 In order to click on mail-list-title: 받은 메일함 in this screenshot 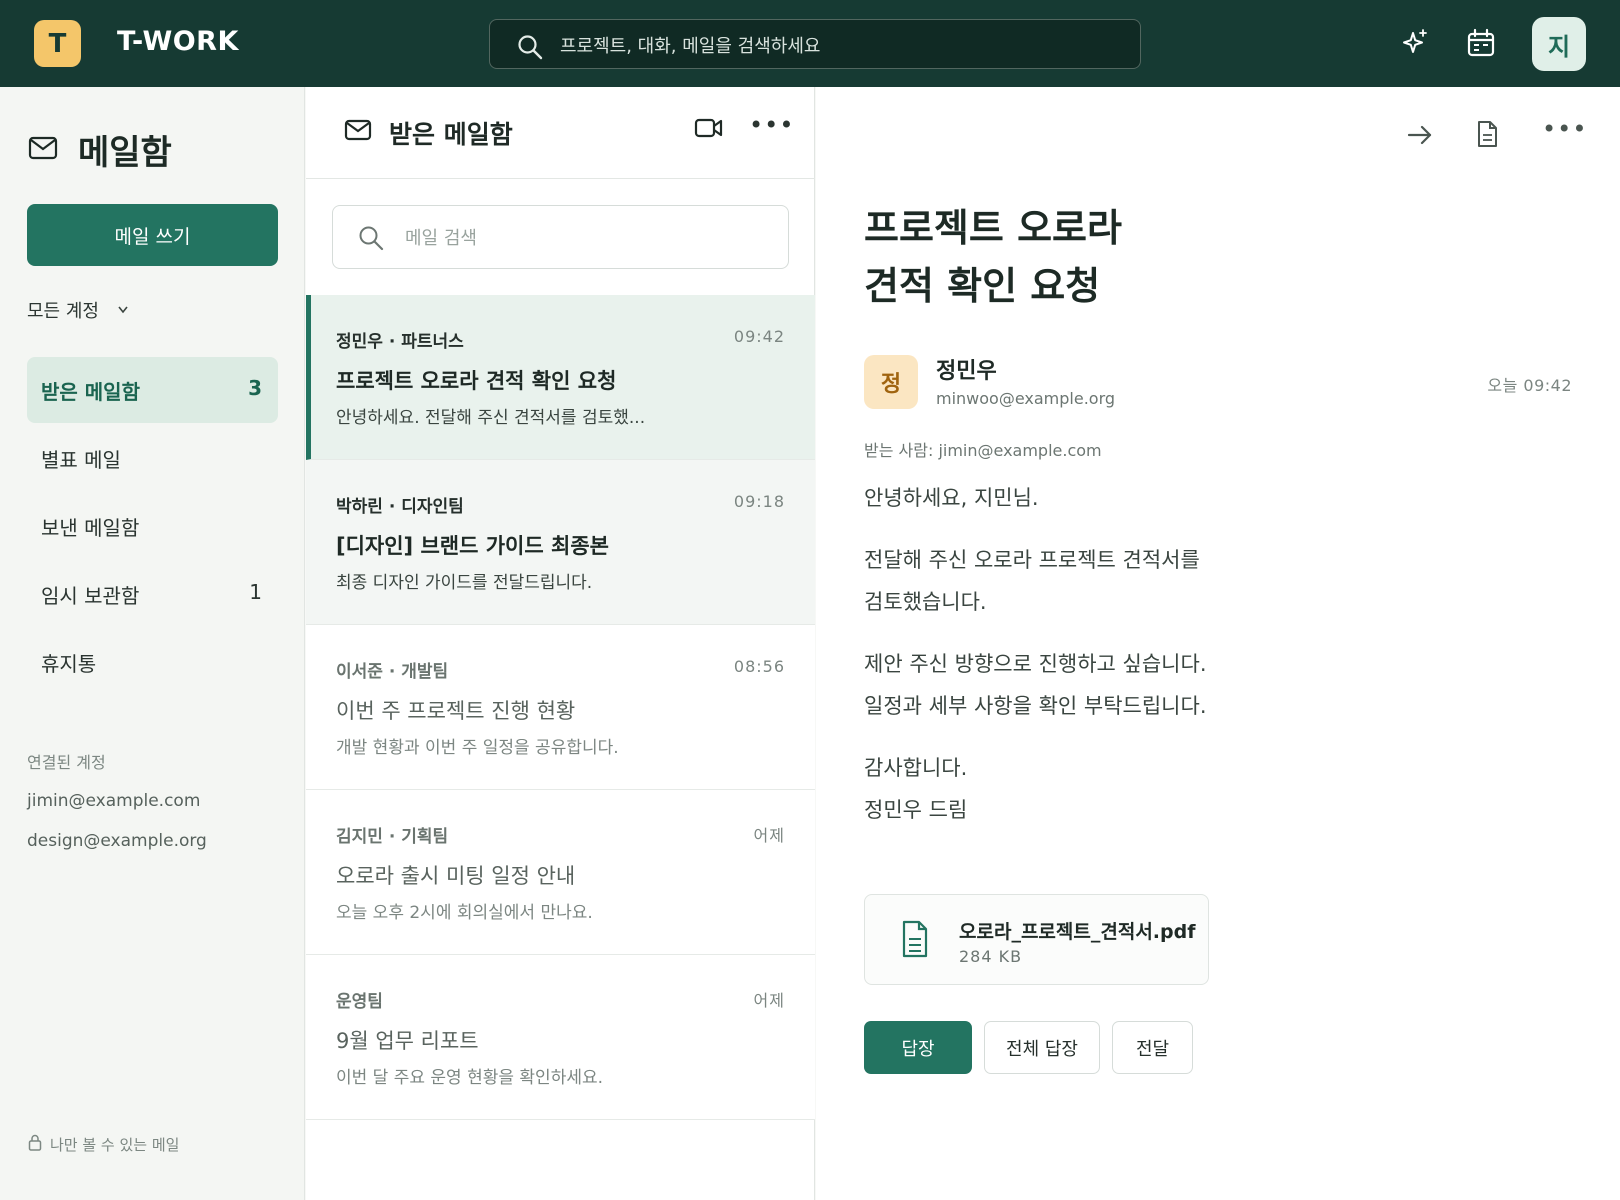, I will do `click(451, 134)`.